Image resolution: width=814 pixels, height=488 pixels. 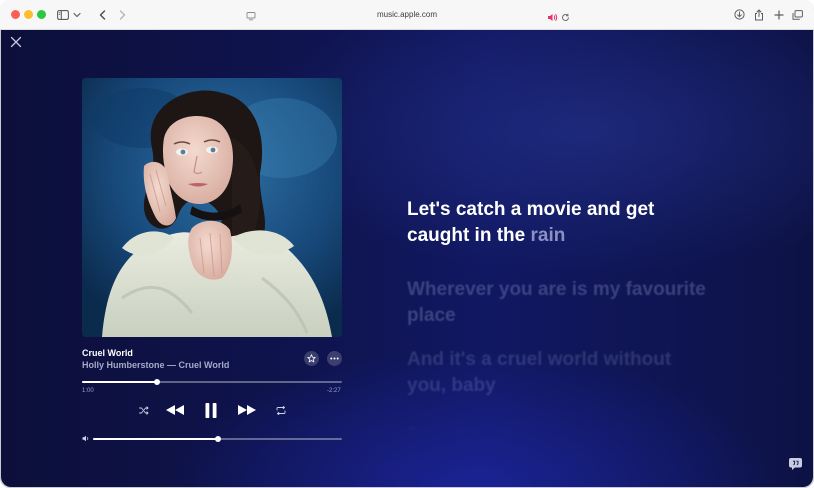 What do you see at coordinates (155, 439) in the screenshot?
I see `volume-fill` at bounding box center [155, 439].